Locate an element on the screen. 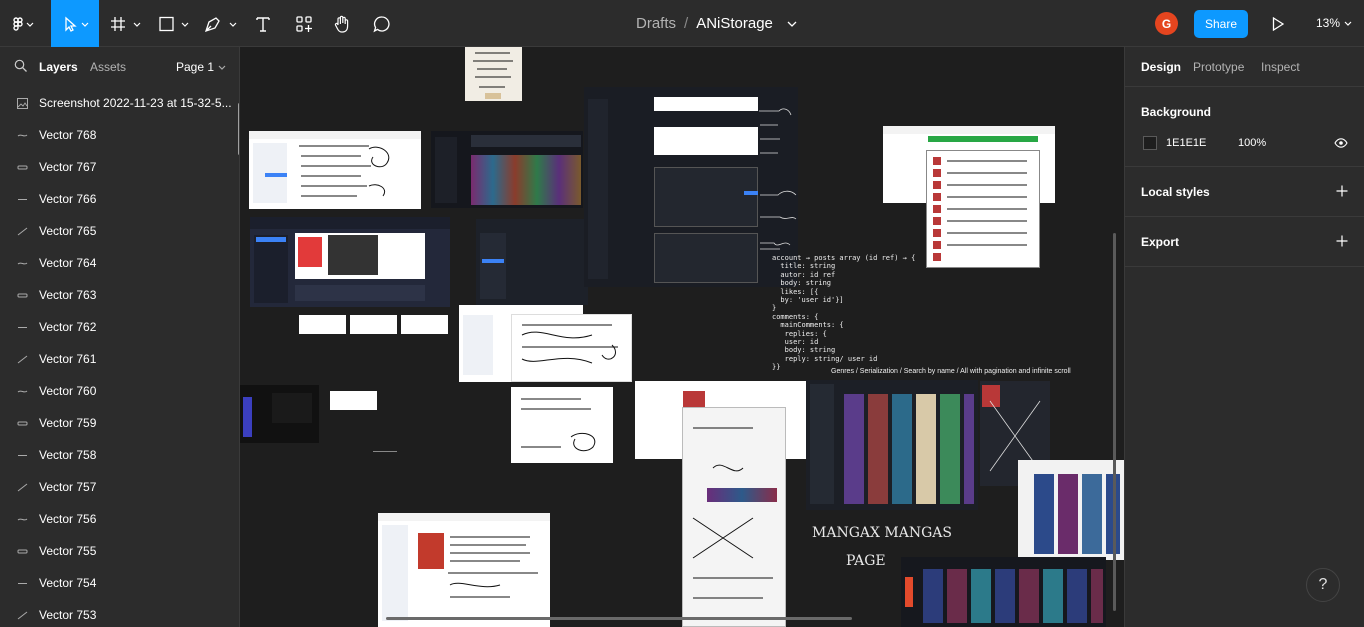 The image size is (1364, 627). layer-row: Vector 765 is located at coordinates (119, 231).